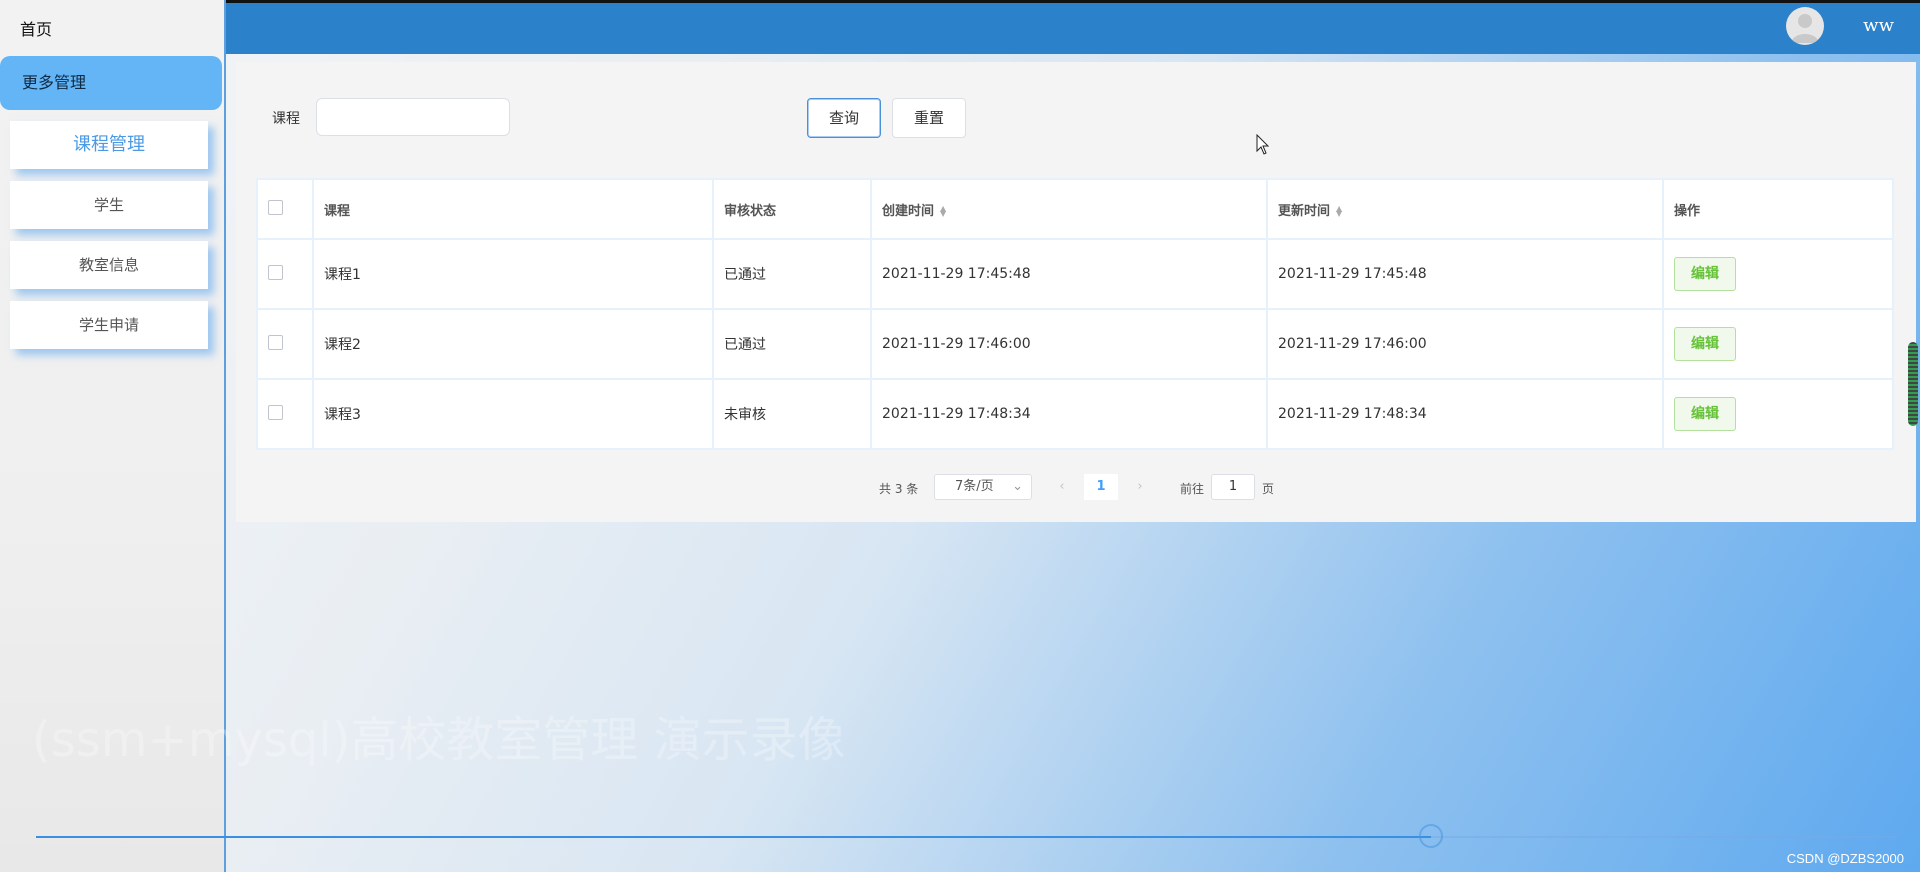  I want to click on sidebar-item-course-management: 课程管理, so click(109, 145).